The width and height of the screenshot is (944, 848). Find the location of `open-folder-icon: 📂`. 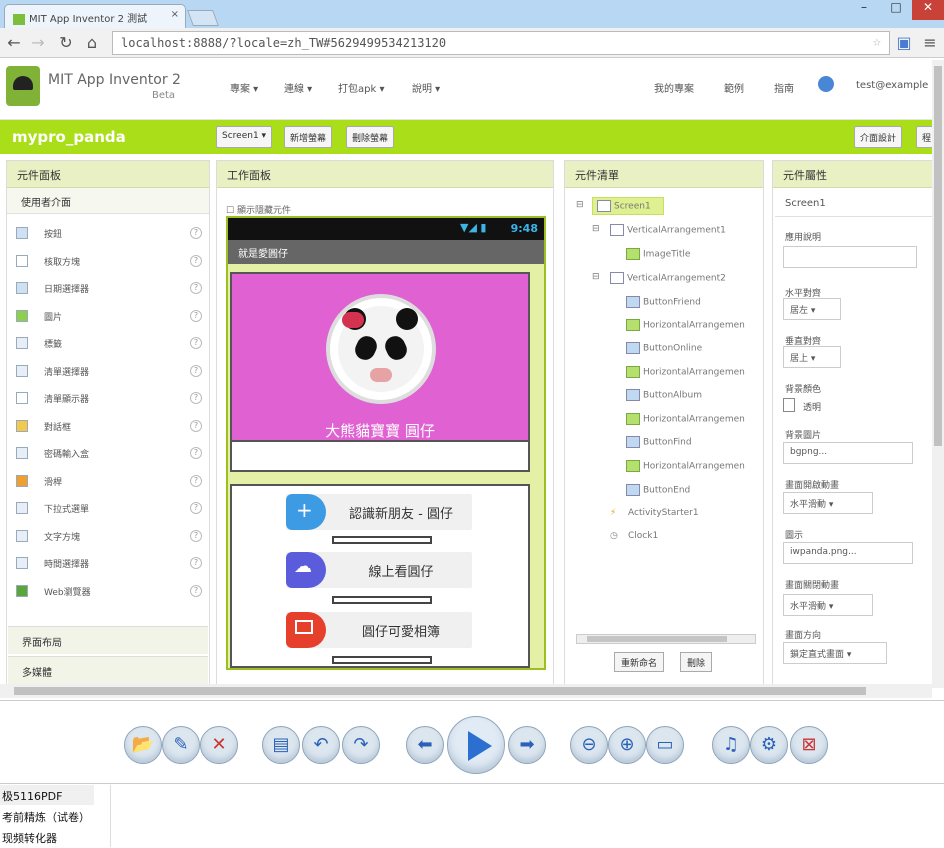

open-folder-icon: 📂 is located at coordinates (143, 745).